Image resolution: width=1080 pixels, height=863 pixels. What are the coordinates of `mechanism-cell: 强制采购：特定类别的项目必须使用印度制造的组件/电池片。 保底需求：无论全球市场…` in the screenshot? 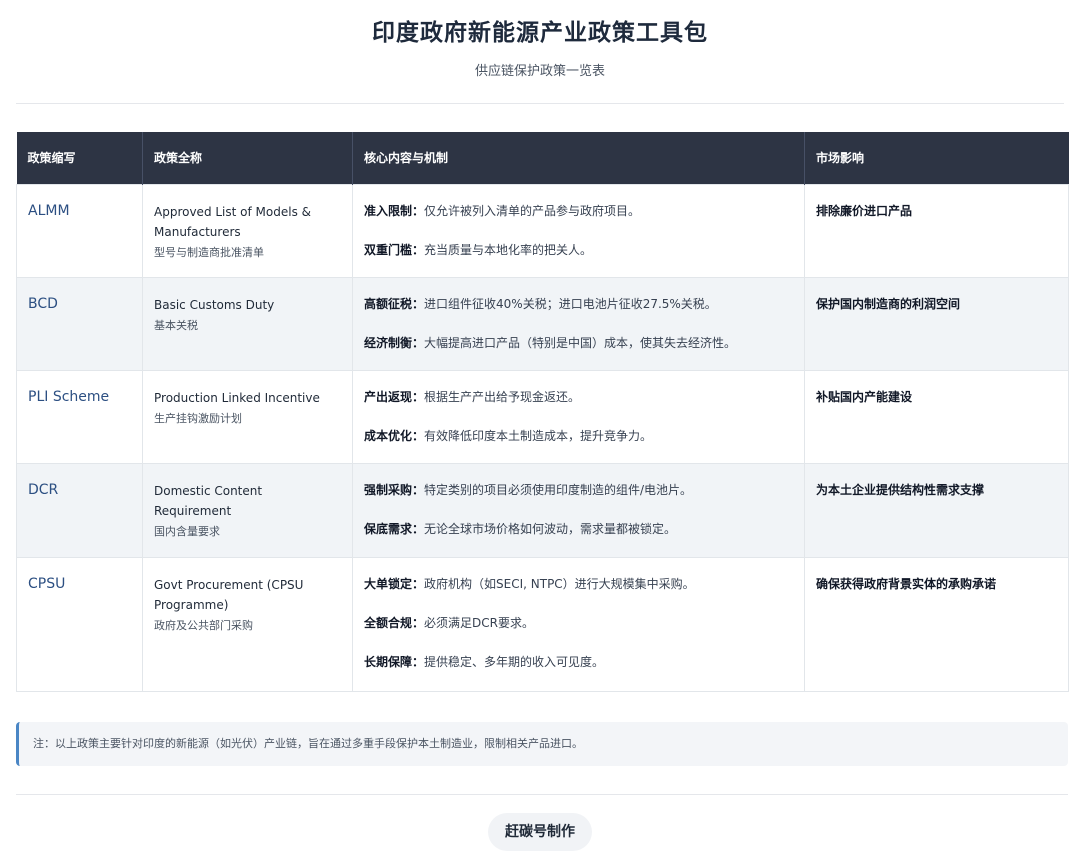 It's located at (578, 510).